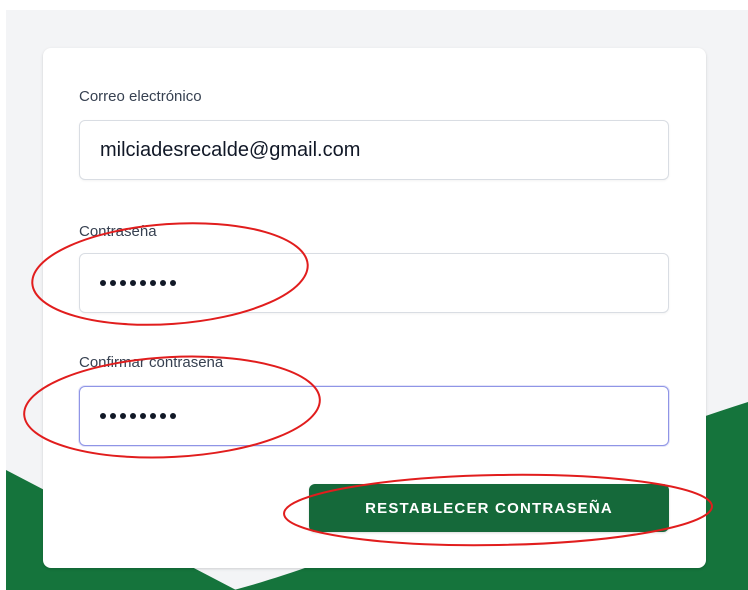 This screenshot has height=590, width=748. I want to click on email-value: milciadesrecalde@gmail.com, so click(230, 149).